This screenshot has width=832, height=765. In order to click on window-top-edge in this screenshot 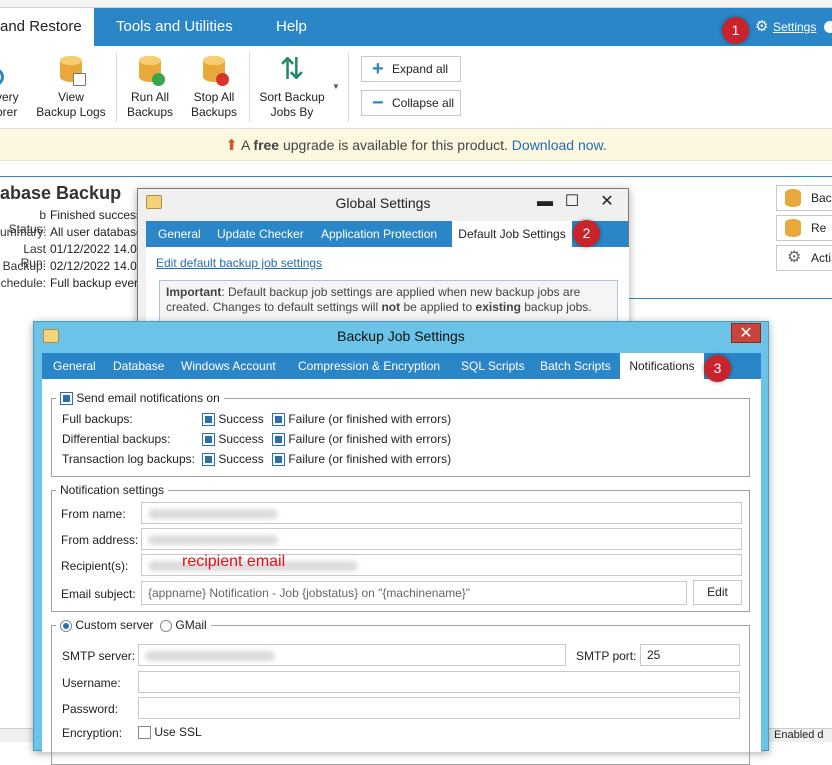, I will do `click(416, 4)`.